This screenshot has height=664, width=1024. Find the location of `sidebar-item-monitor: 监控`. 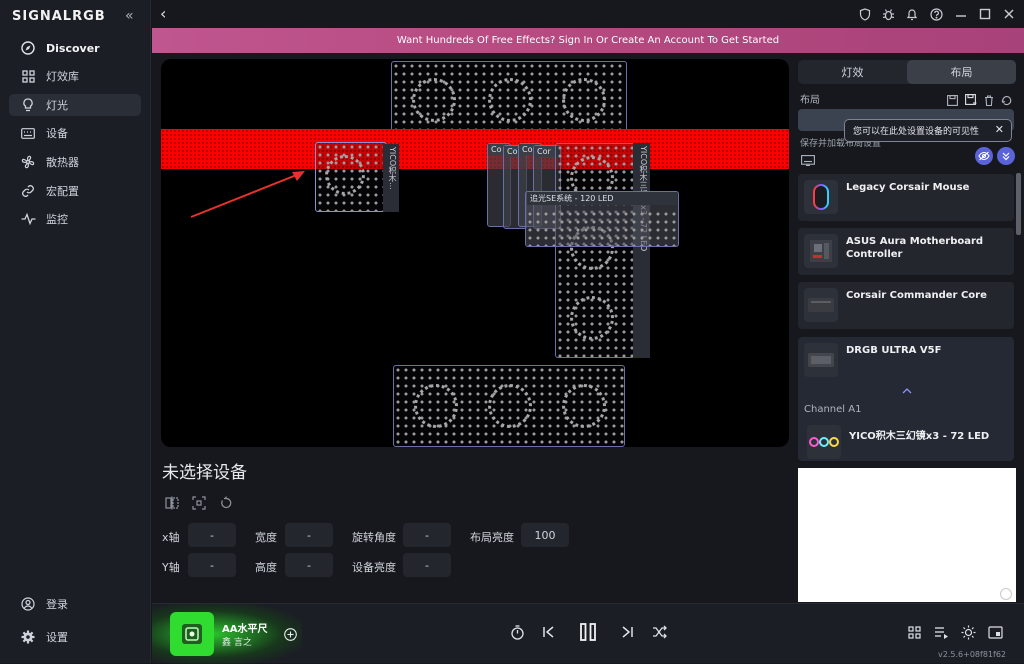

sidebar-item-monitor: 监控 is located at coordinates (75, 219).